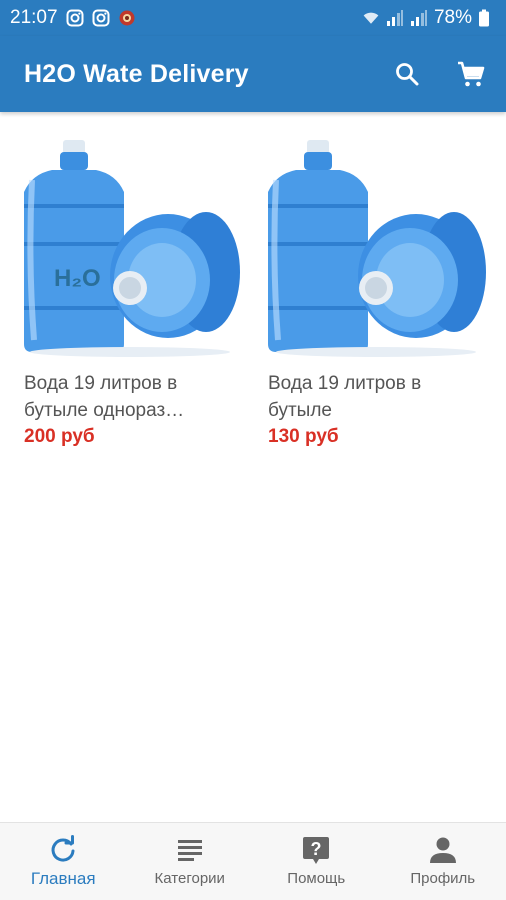  What do you see at coordinates (429, 18) in the screenshot?
I see `status-right: 78%` at bounding box center [429, 18].